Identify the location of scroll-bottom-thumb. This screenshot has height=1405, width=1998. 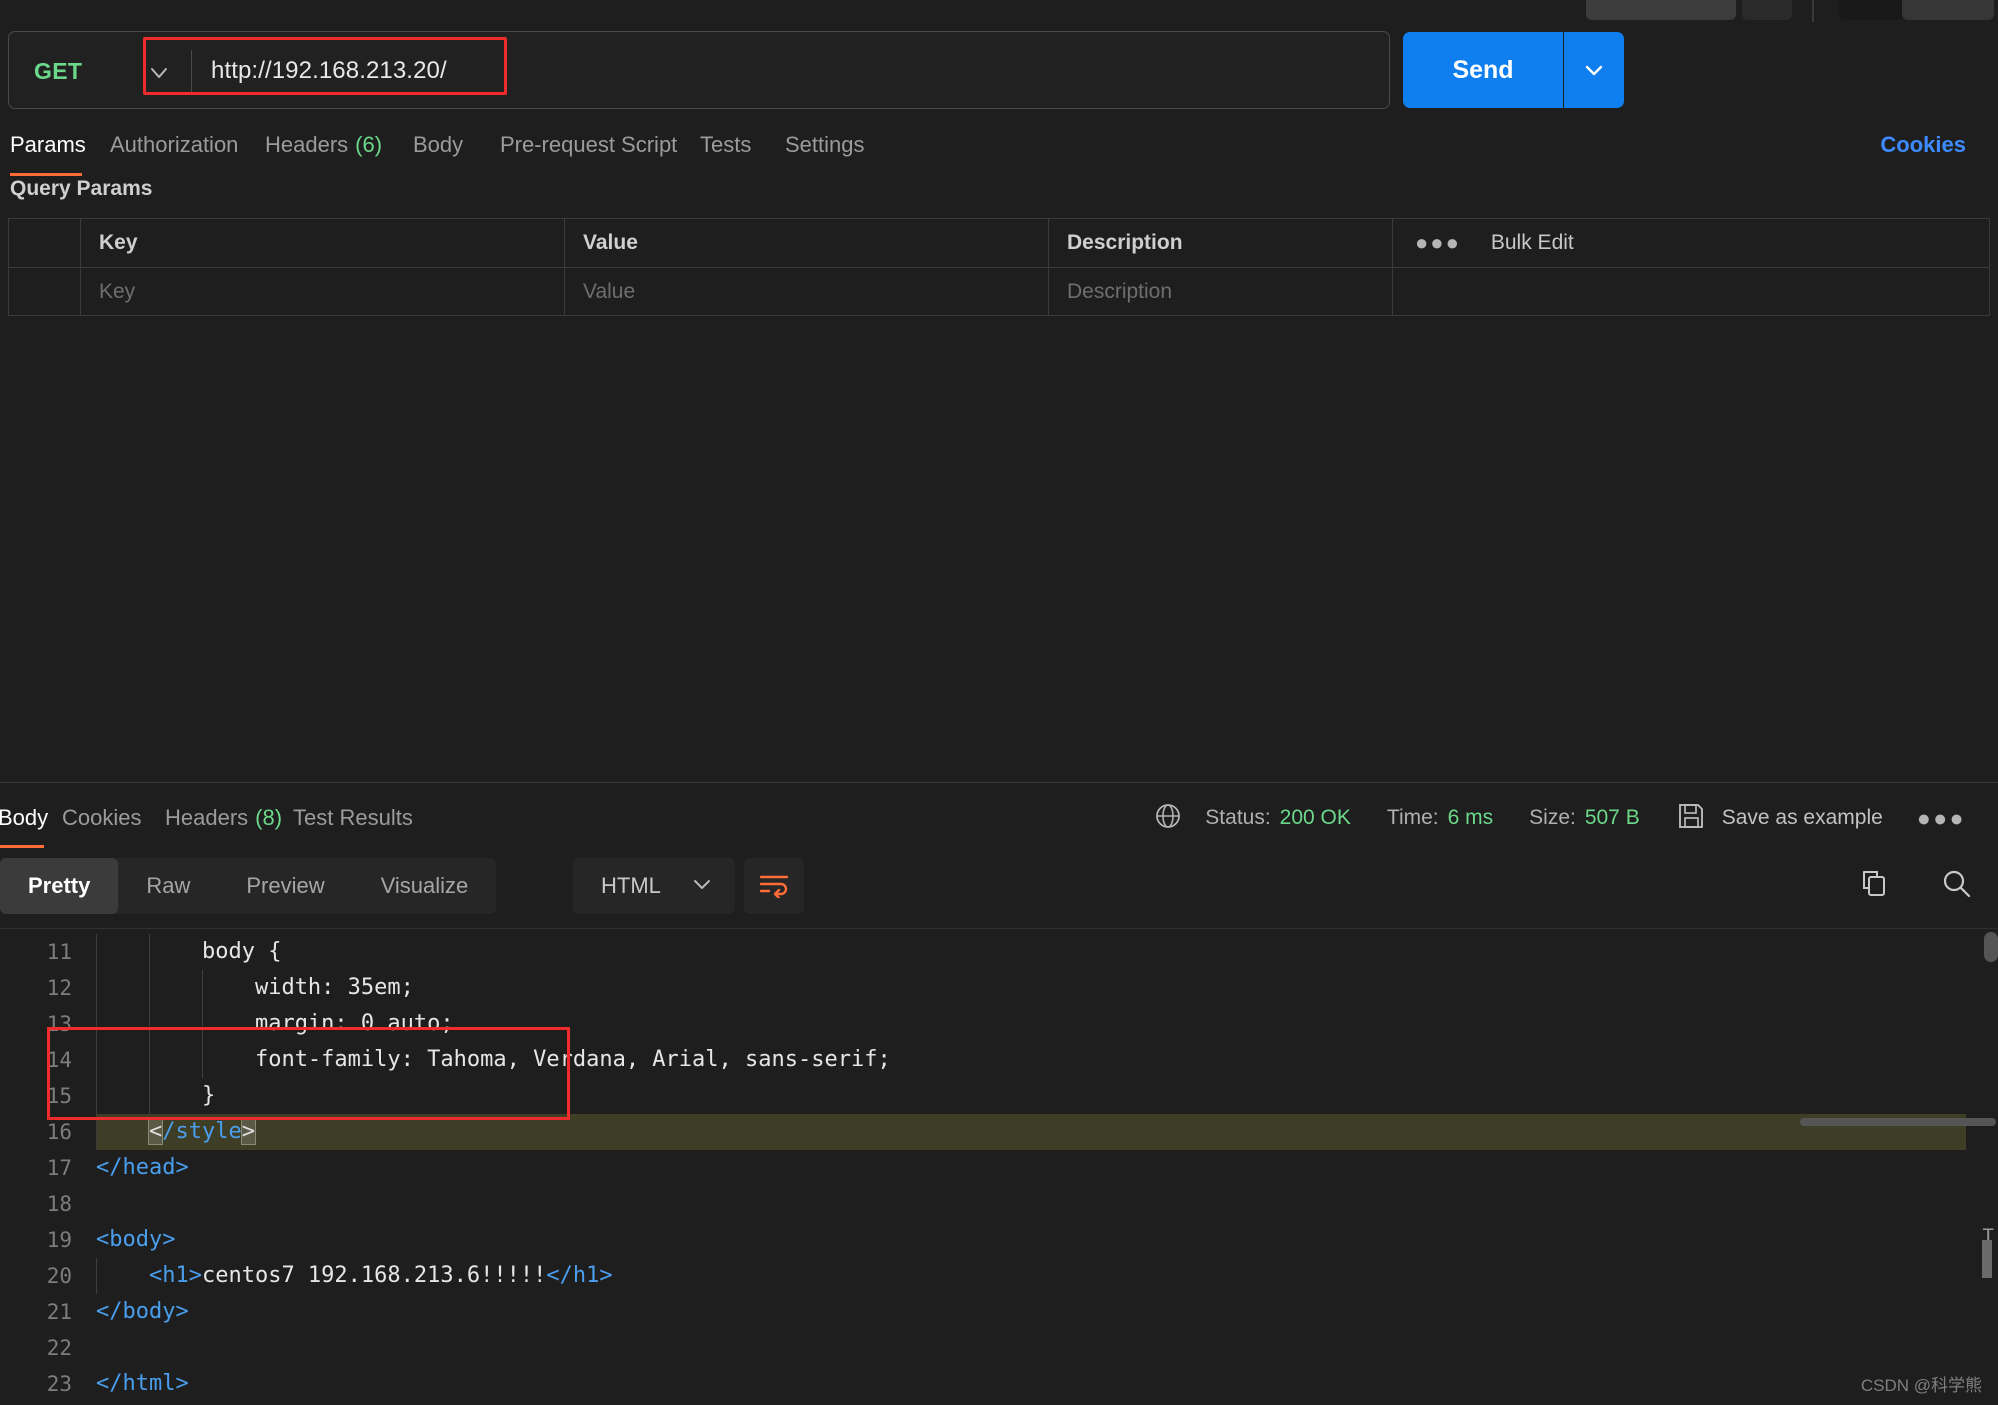
(1987, 1259).